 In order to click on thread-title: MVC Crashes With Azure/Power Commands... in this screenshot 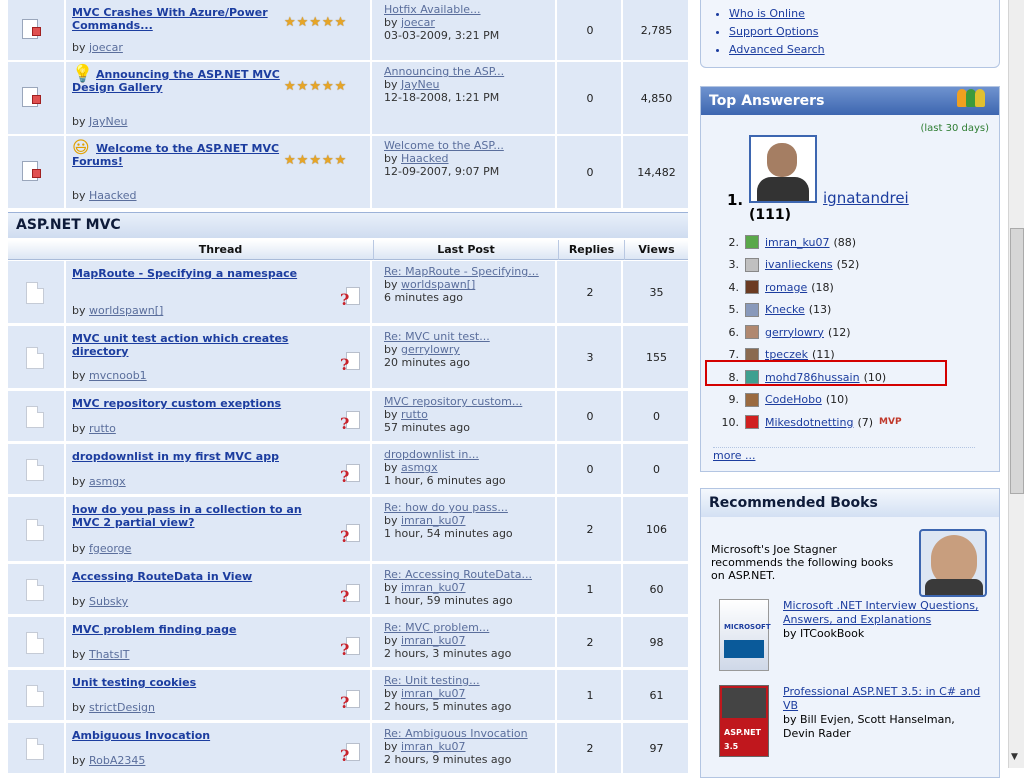, I will do `click(188, 19)`.